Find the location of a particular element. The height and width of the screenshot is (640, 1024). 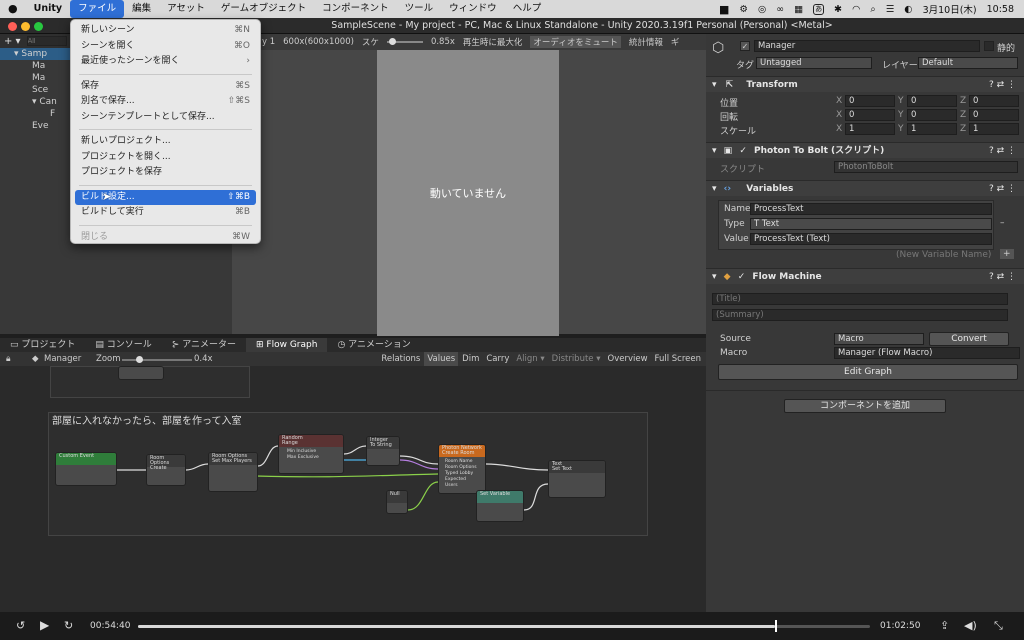

tab-flow-graph: ⊞ Flow Graph is located at coordinates (287, 345).